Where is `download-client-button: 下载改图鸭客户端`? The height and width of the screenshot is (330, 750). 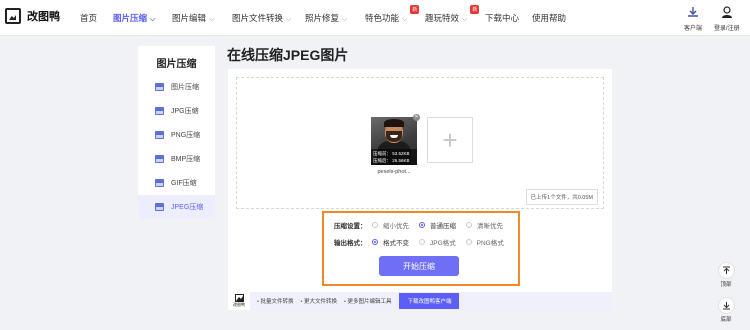 download-client-button: 下载改图鸭客户端 is located at coordinates (429, 301).